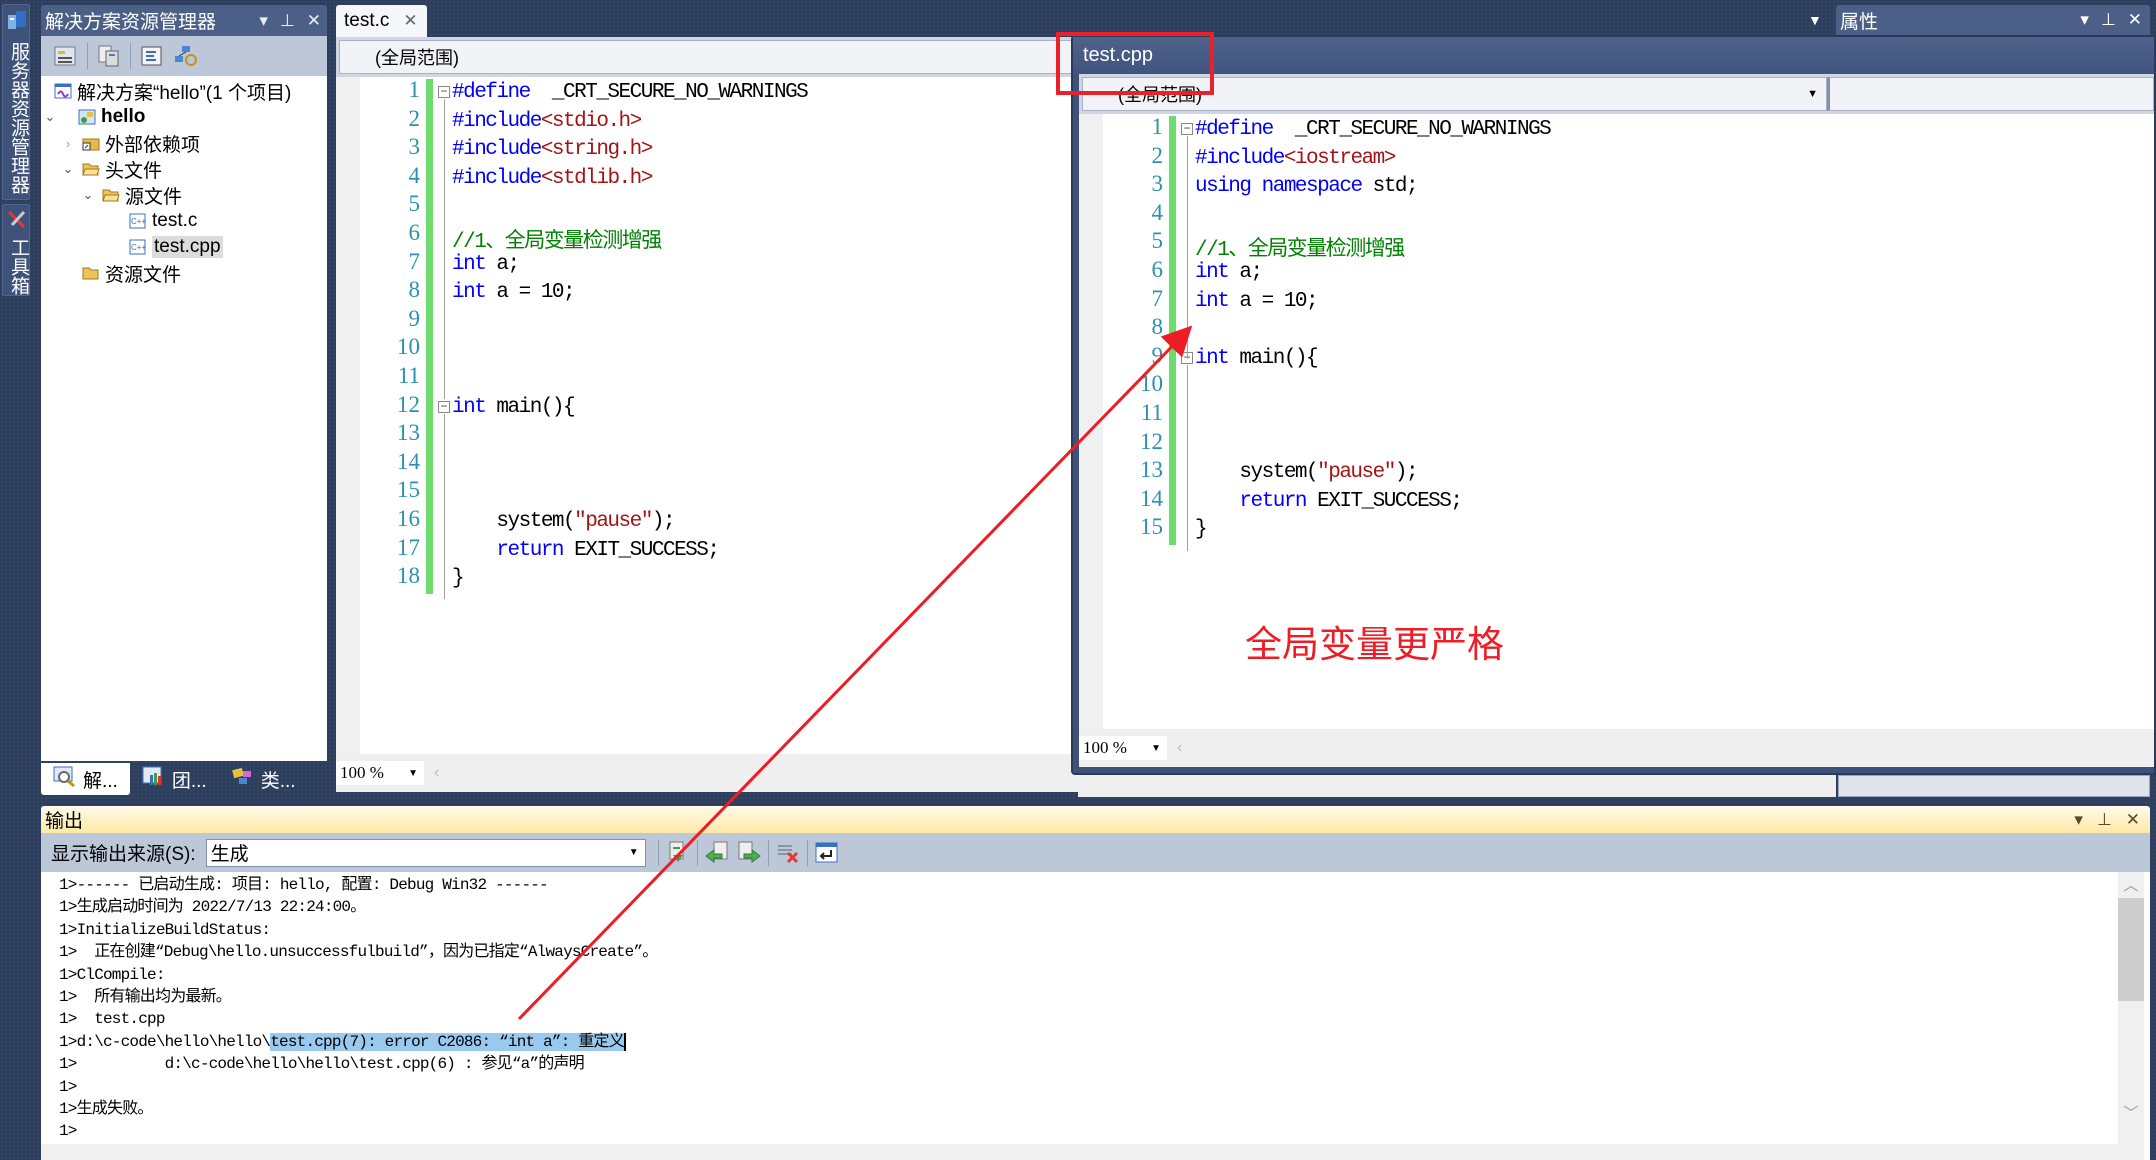 The height and width of the screenshot is (1160, 2156). I want to click on close-tab-icon: ✕, so click(410, 21).